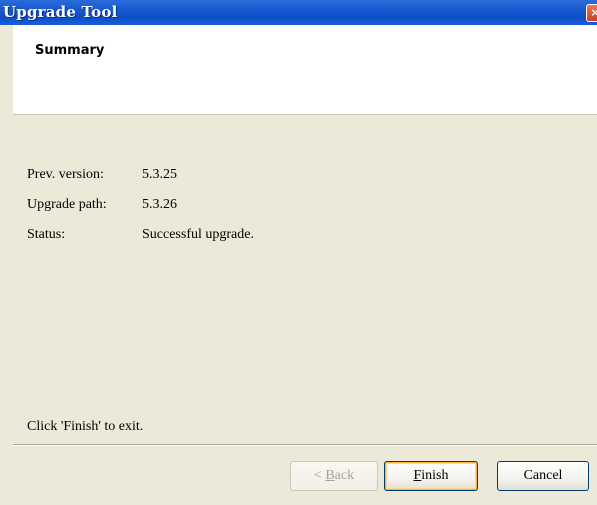  Describe the element at coordinates (6, 265) in the screenshot. I see `dialog-left-edge` at that location.